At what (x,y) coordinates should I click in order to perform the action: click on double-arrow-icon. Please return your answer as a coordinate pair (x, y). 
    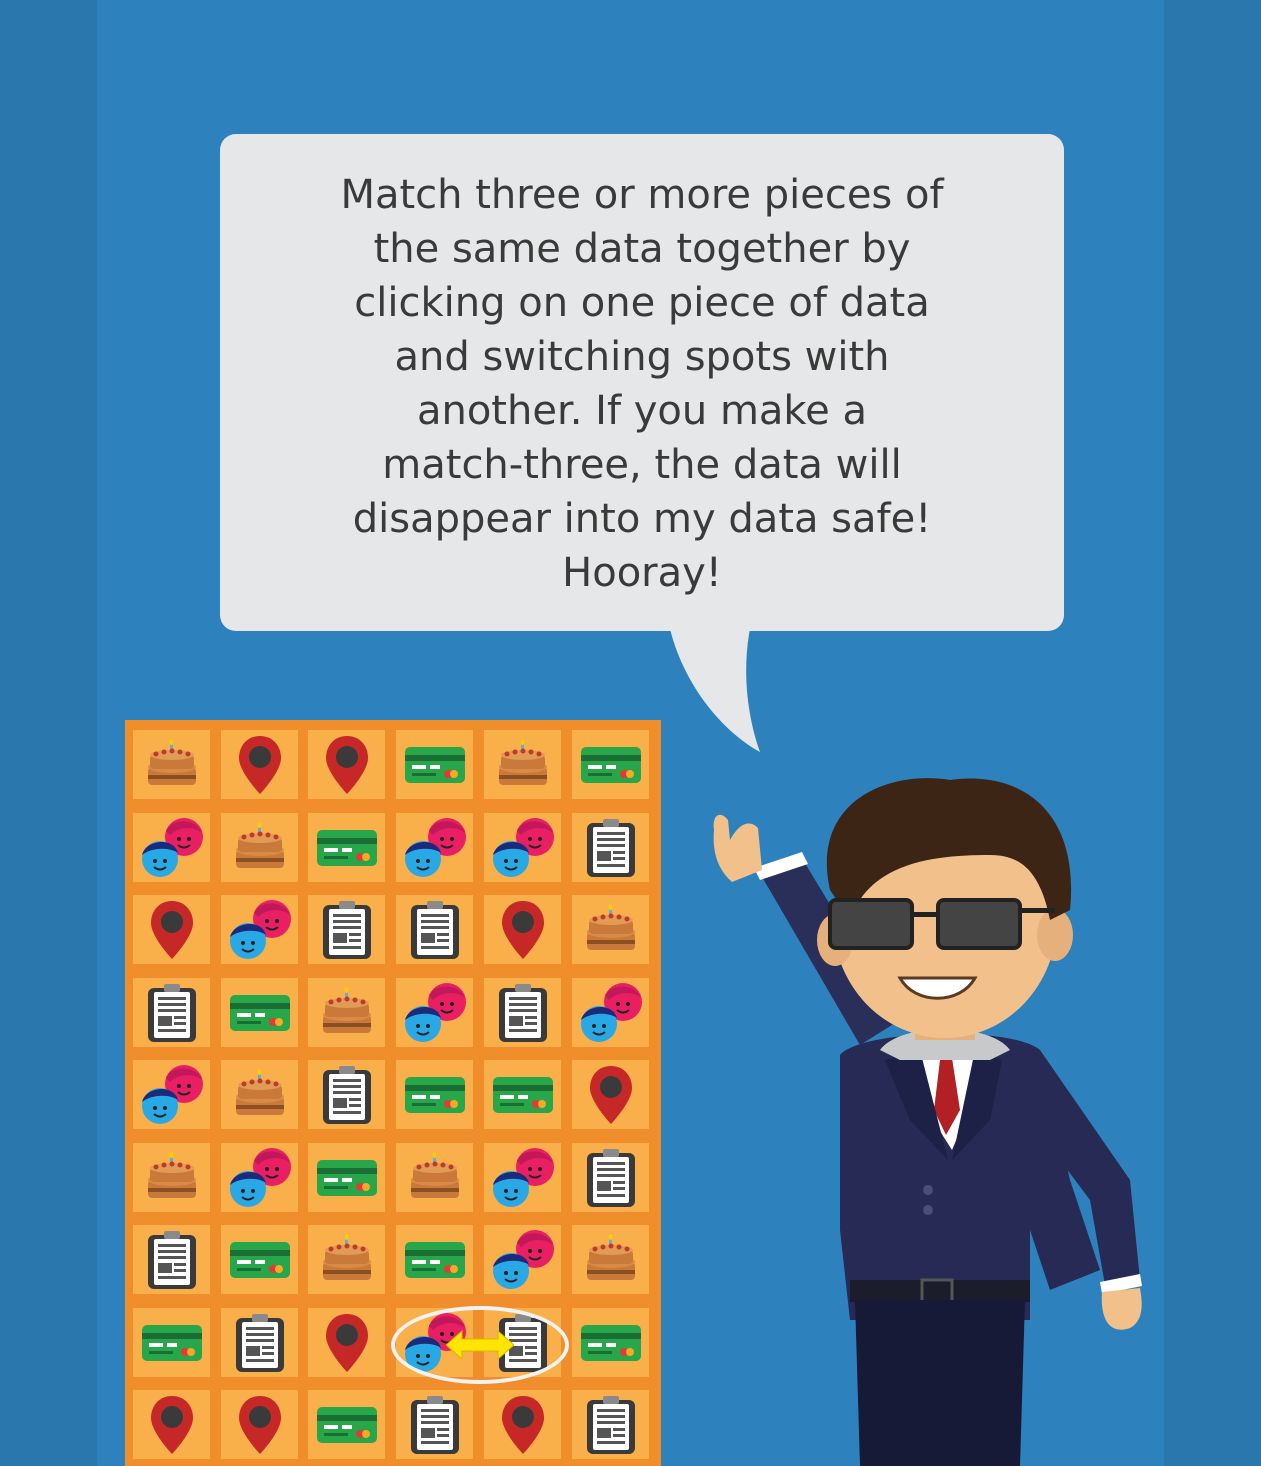
    Looking at the image, I should click on (480, 1345).